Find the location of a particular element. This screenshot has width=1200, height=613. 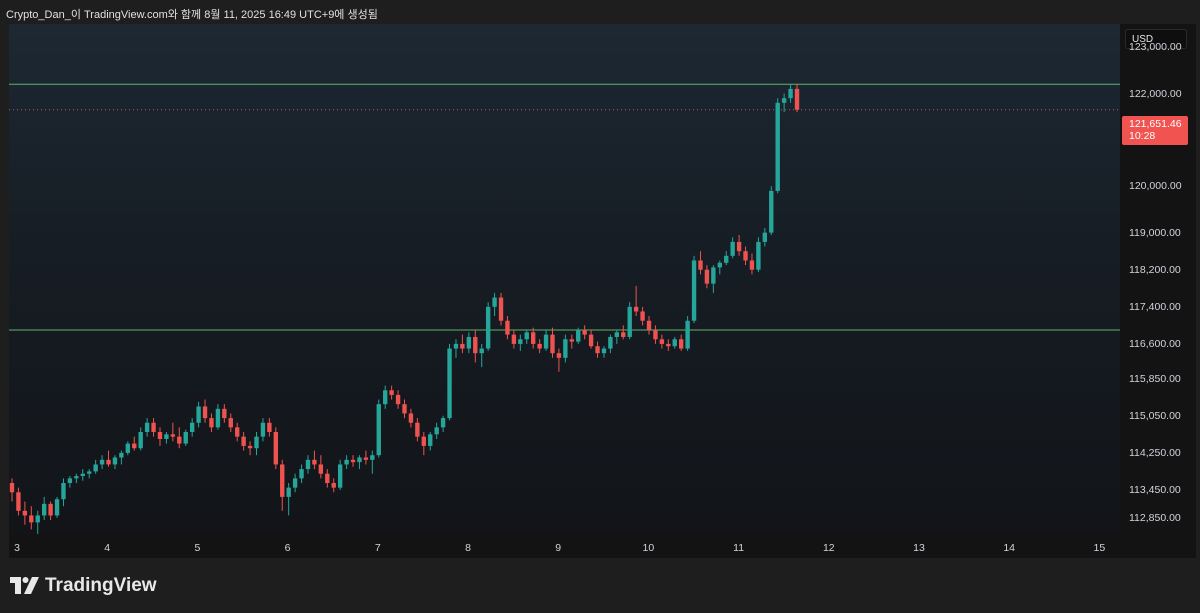

price-tick-label: 117,400.00 is located at coordinates (1155, 306).